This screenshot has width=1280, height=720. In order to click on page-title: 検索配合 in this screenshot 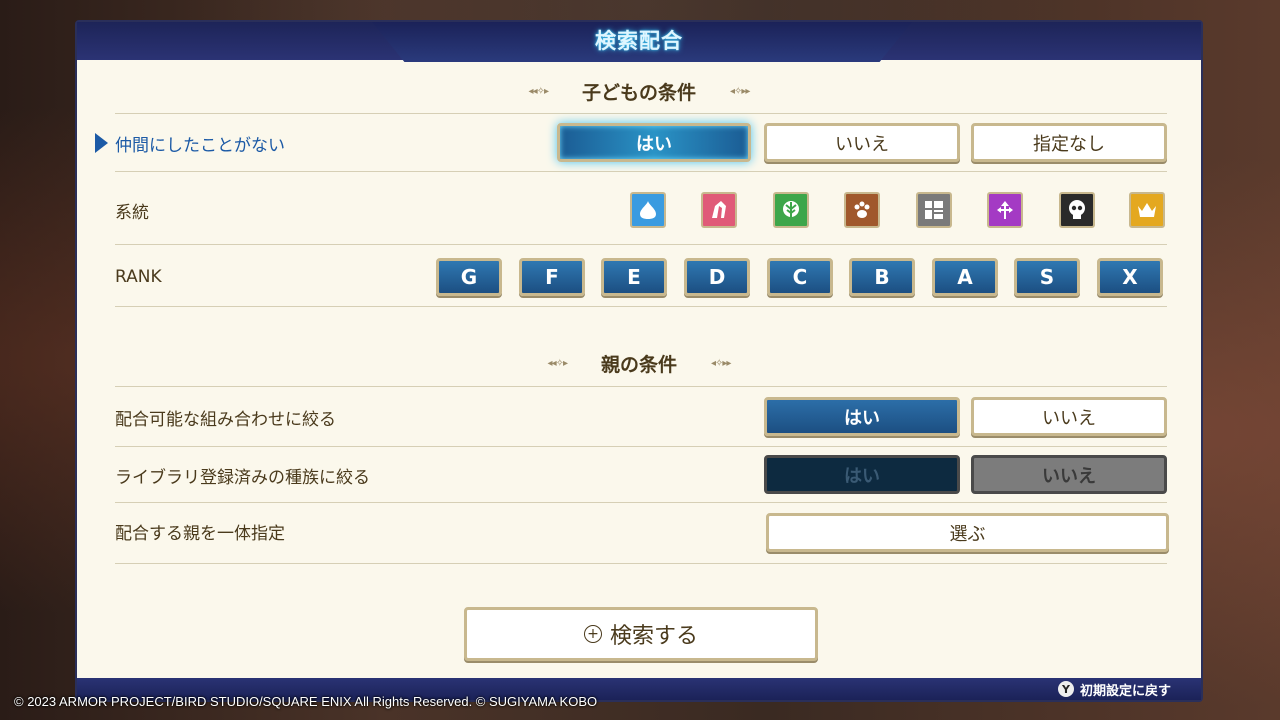, I will do `click(639, 41)`.